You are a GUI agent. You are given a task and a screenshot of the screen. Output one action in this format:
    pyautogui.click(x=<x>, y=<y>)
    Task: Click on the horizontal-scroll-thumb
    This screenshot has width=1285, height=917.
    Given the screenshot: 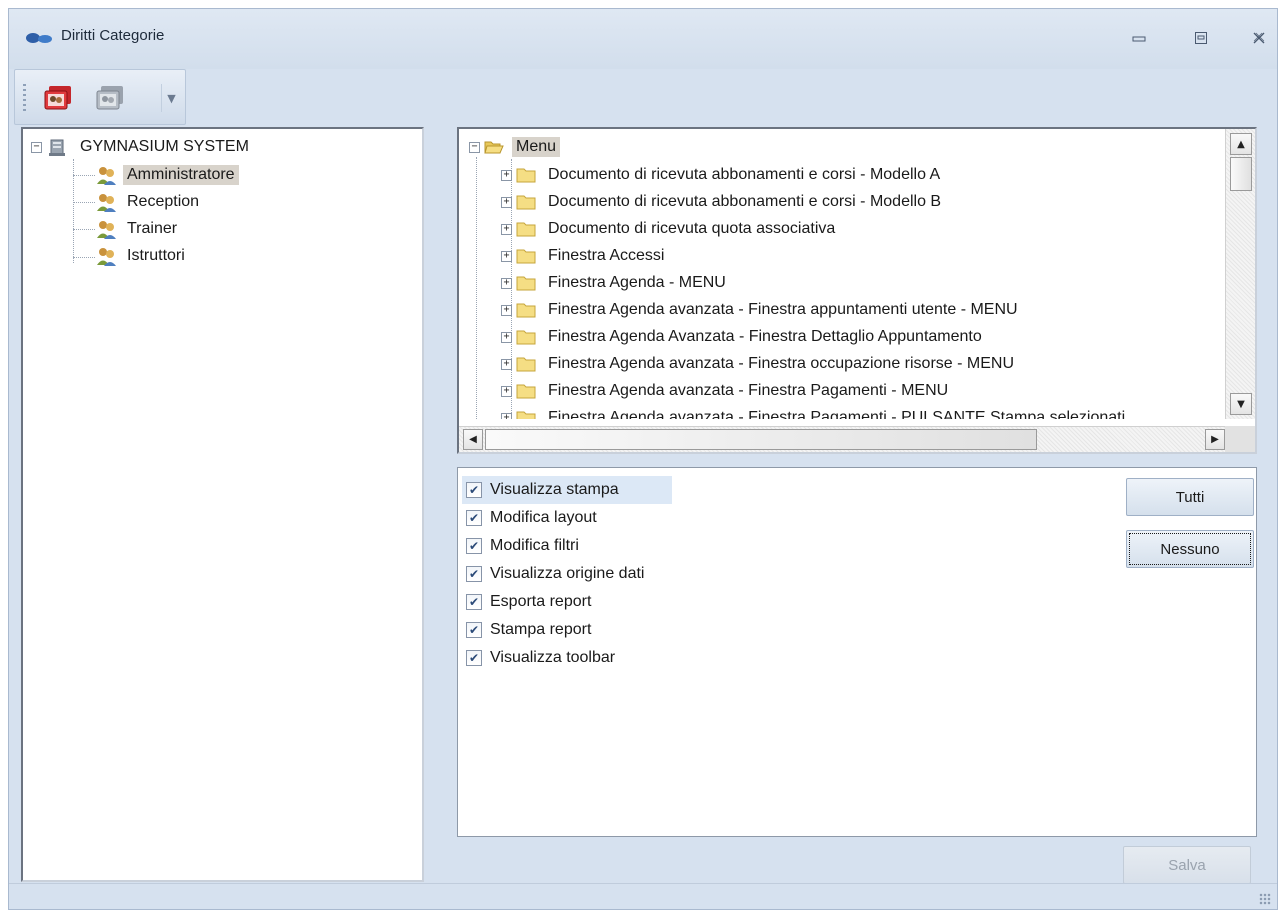 What is the action you would take?
    pyautogui.click(x=761, y=439)
    